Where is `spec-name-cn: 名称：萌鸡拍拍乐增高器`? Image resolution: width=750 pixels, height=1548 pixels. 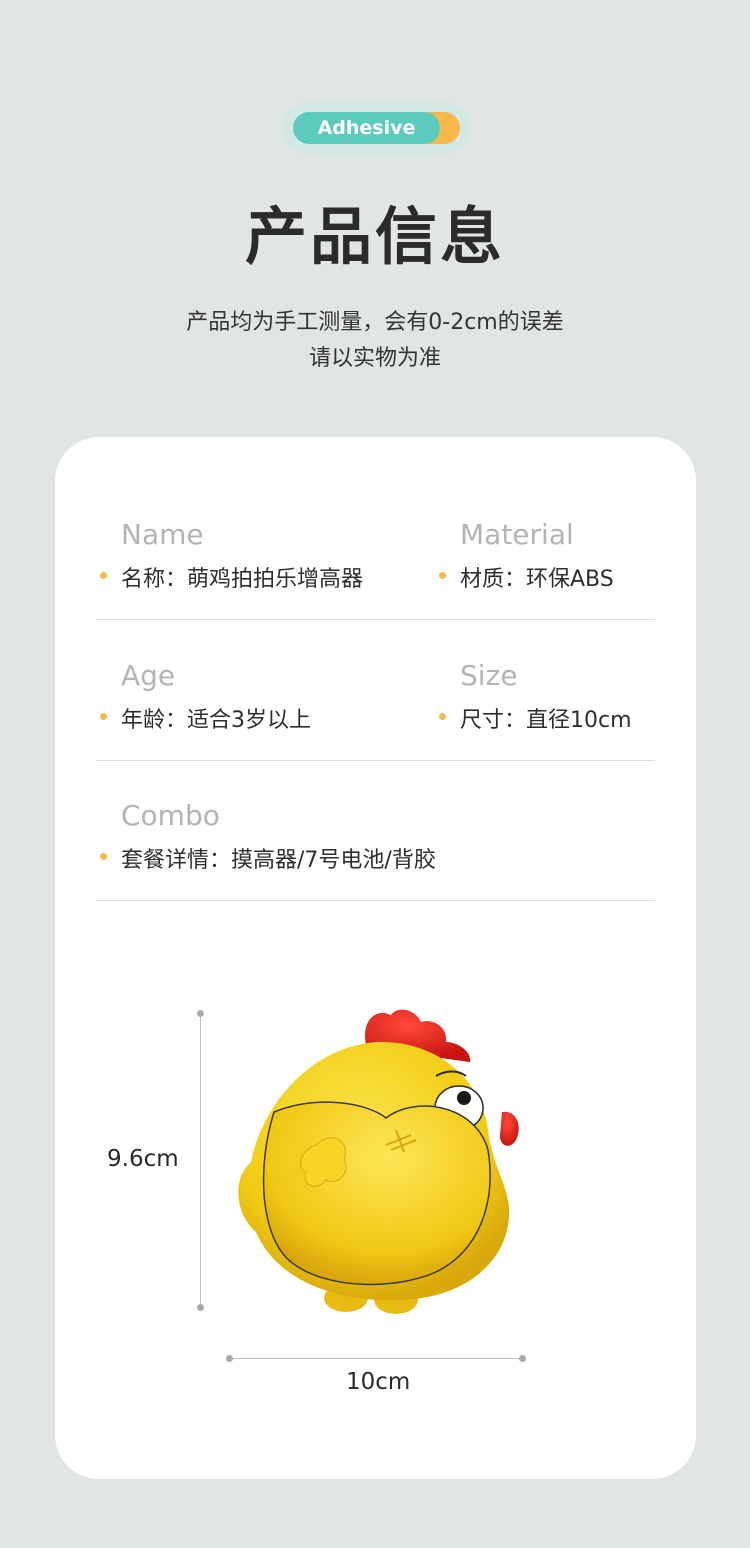
spec-name-cn: 名称：萌鸡拍拍乐增高器 is located at coordinates (232, 577).